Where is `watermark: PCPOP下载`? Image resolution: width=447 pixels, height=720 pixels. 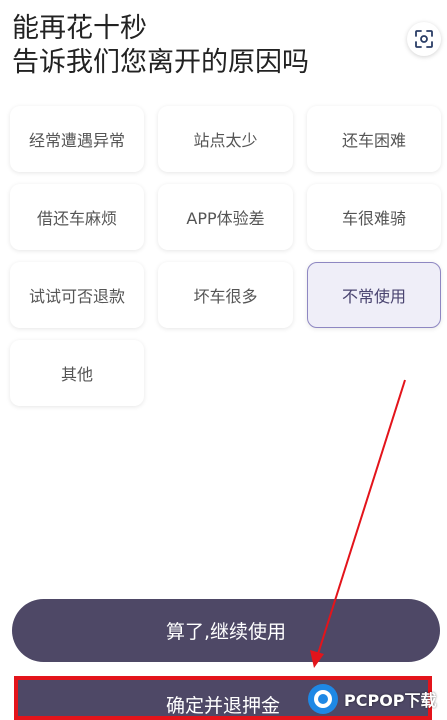 watermark: PCPOP下载 is located at coordinates (371, 699).